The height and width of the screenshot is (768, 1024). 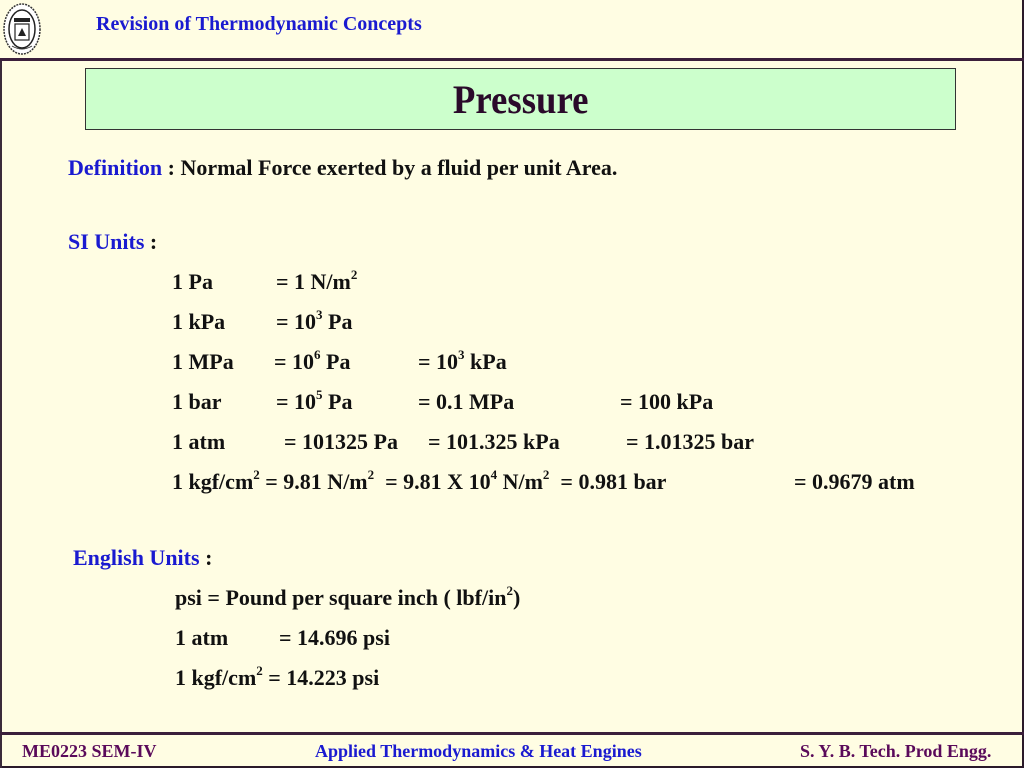 What do you see at coordinates (171, 167) in the screenshot?
I see `definition-sep: :` at bounding box center [171, 167].